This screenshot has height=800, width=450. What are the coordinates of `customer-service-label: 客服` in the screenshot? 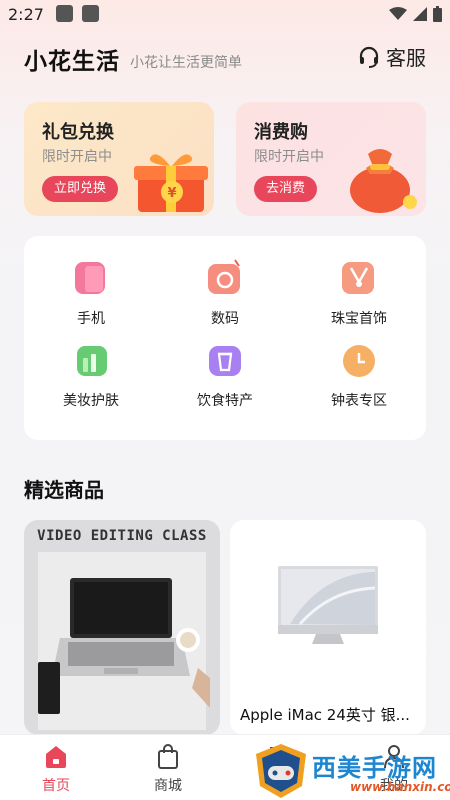 It's located at (406, 58).